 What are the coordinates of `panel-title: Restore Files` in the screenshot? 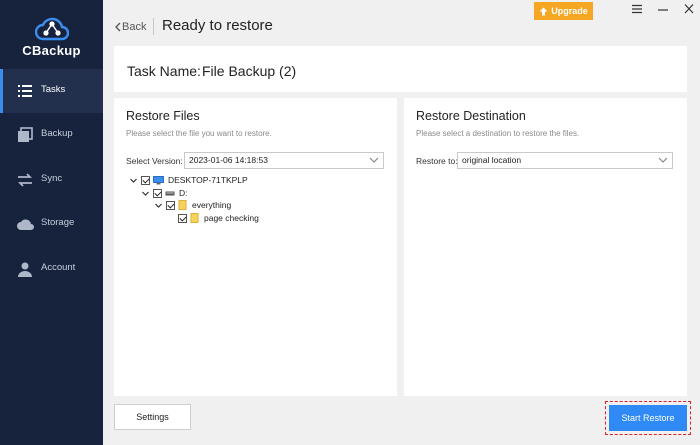 It's located at (163, 116).